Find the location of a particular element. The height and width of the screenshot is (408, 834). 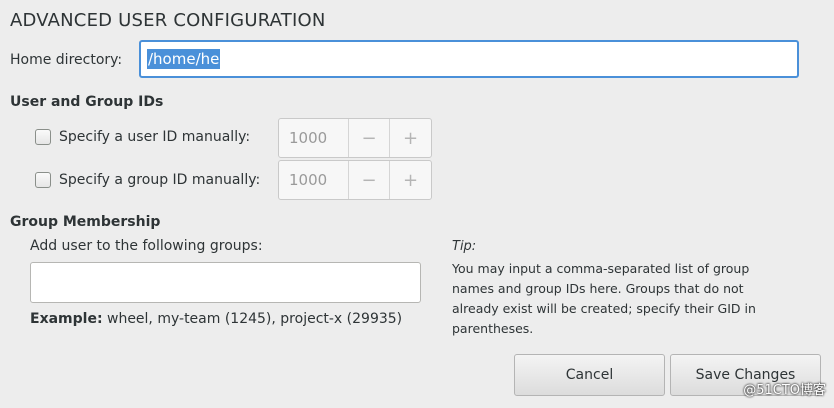

tip-title: Tip: is located at coordinates (464, 246).